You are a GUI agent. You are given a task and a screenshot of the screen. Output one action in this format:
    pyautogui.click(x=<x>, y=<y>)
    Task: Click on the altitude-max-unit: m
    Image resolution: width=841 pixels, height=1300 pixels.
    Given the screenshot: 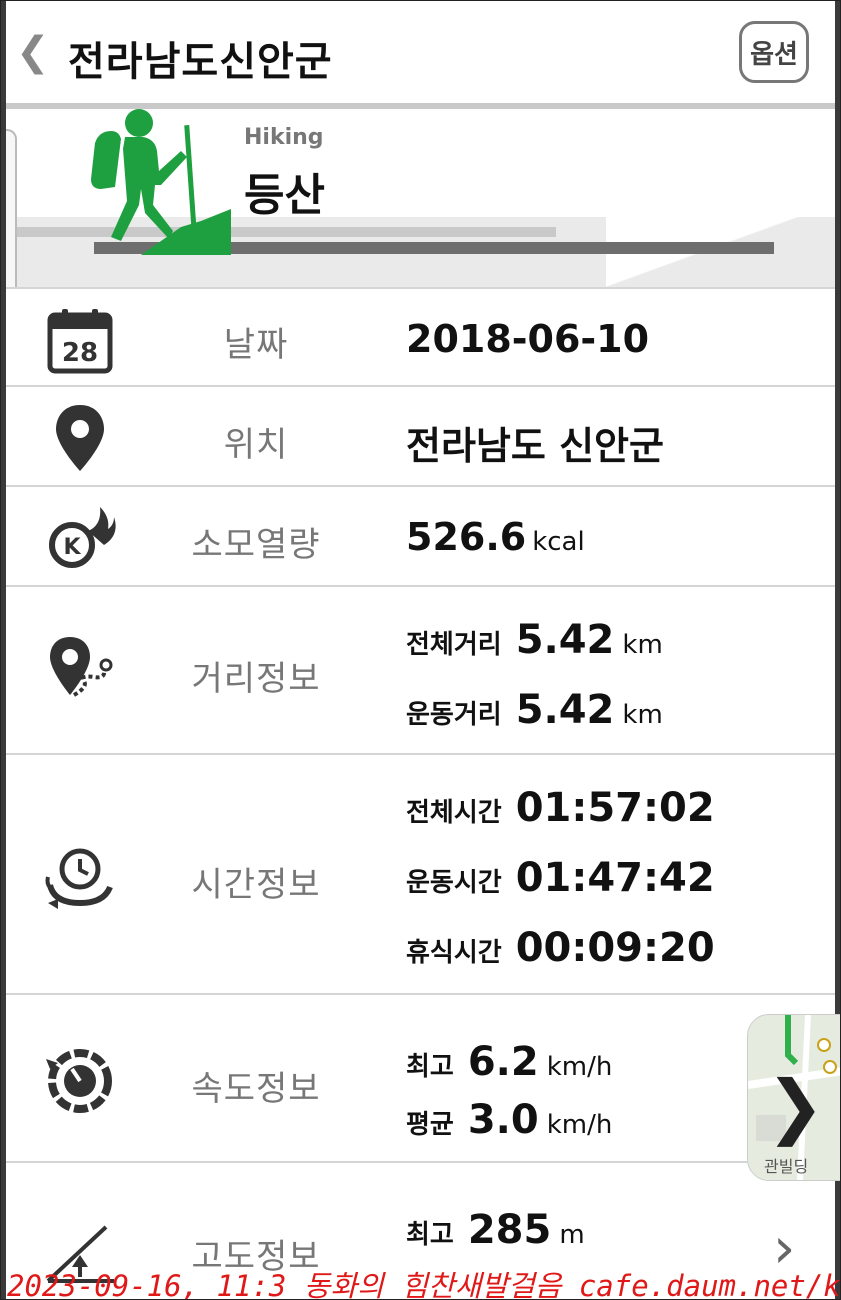 What is the action you would take?
    pyautogui.click(x=572, y=1235)
    